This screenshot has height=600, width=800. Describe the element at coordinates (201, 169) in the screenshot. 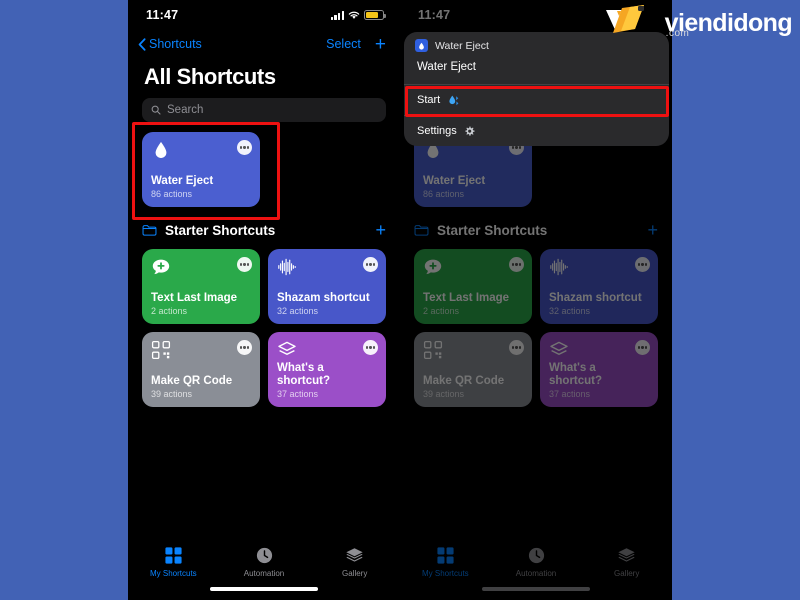

I see `shortcut-card-water-eject: Water Eject 86 actions` at that location.